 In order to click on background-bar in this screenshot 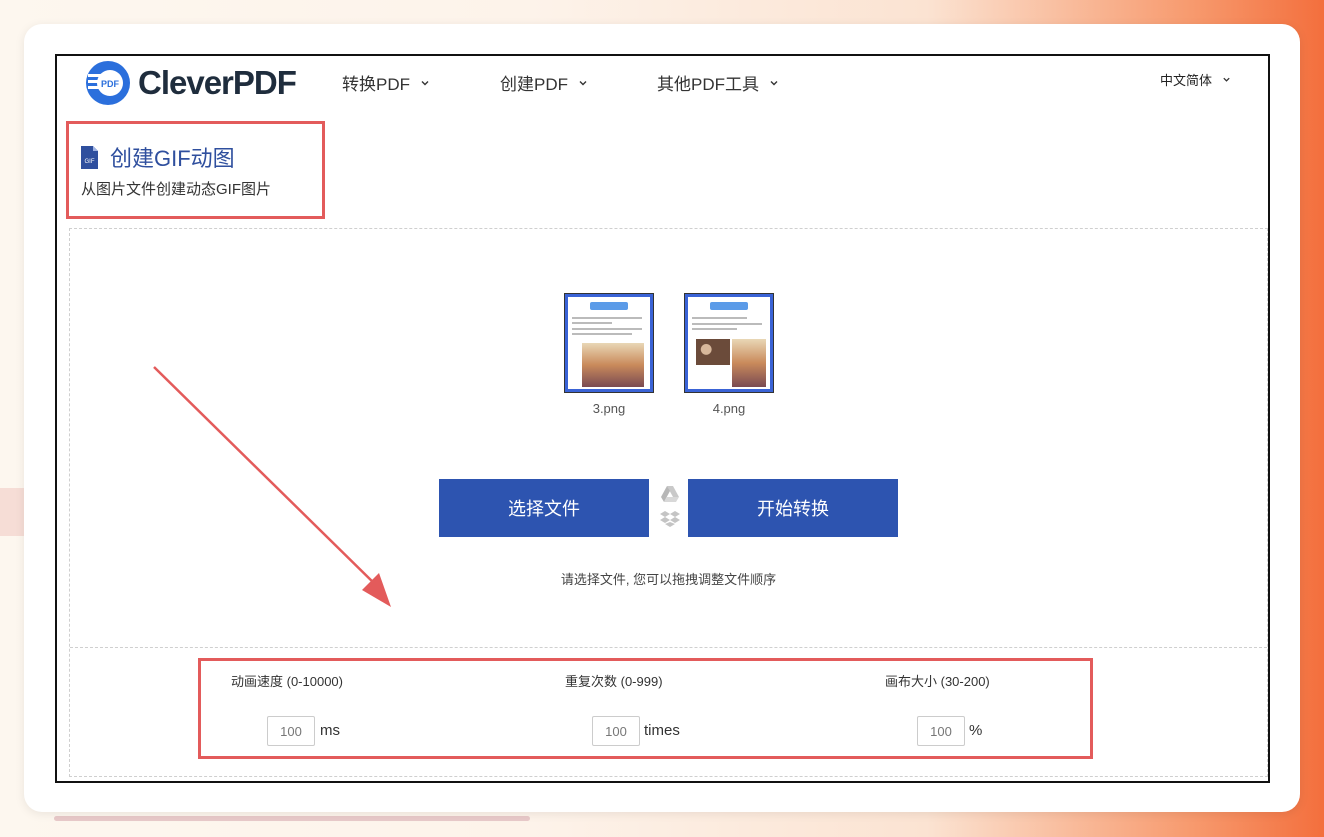, I will do `click(292, 818)`.